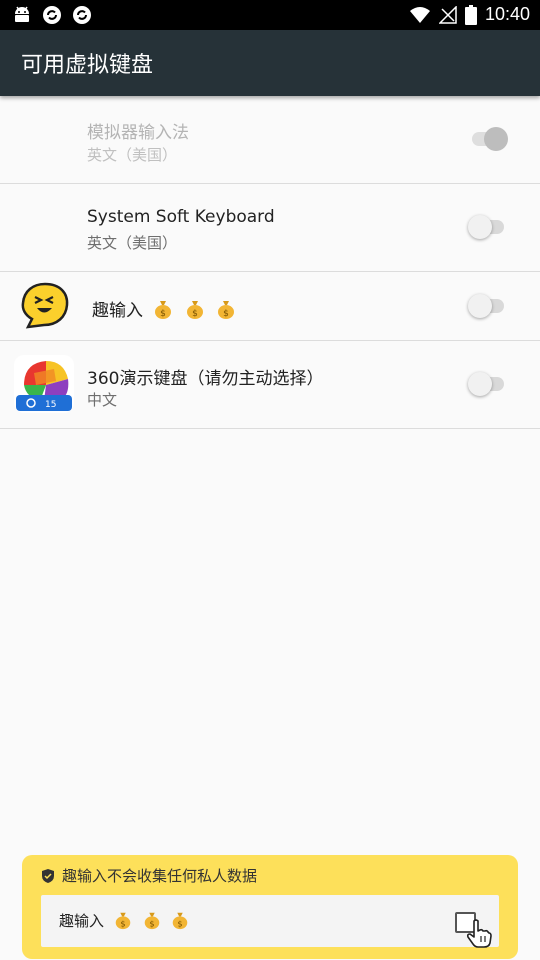 This screenshot has width=540, height=960. Describe the element at coordinates (479, 933) in the screenshot. I see `hand-pointer-icon` at that location.